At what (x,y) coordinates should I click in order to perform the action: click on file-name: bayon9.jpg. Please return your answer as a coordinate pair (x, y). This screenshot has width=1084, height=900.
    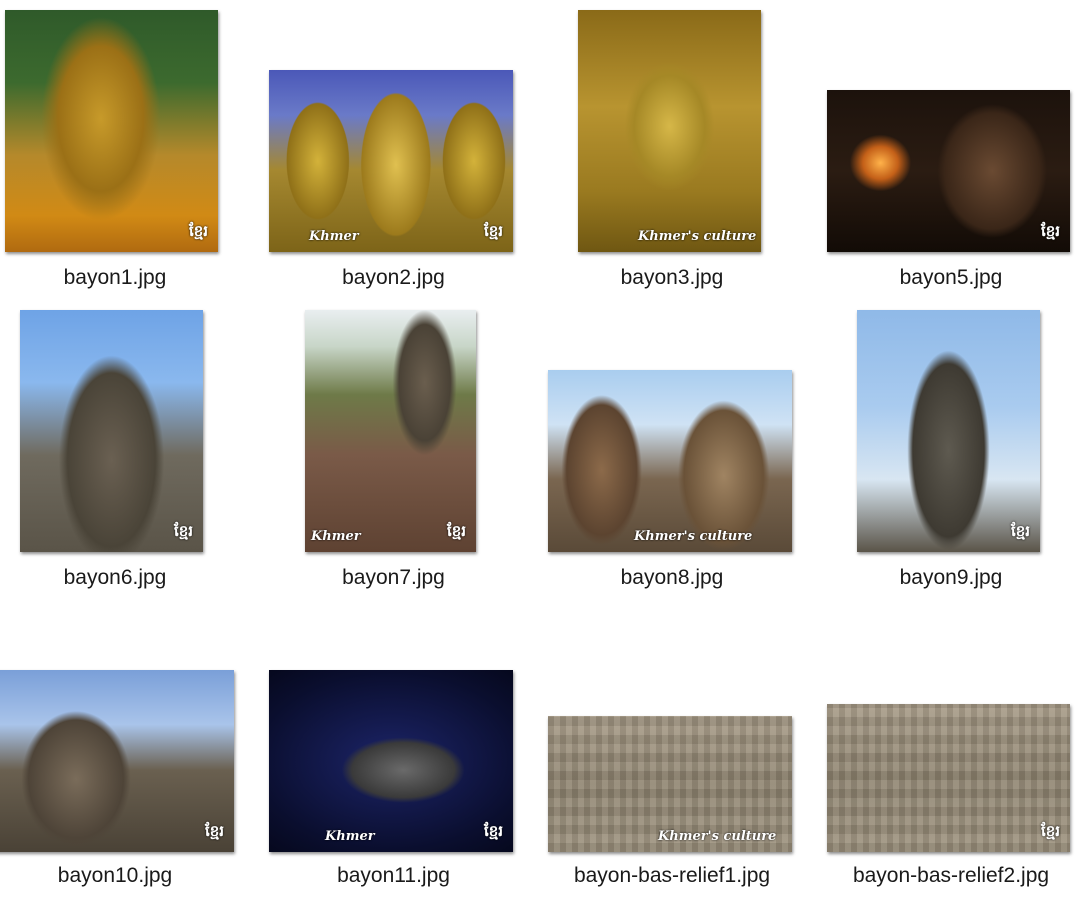
    Looking at the image, I should click on (951, 577).